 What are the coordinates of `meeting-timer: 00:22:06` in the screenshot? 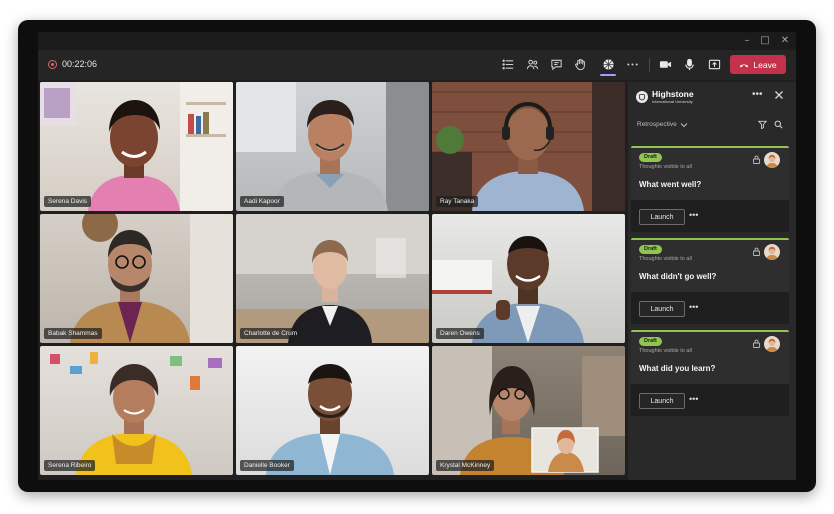 It's located at (80, 64).